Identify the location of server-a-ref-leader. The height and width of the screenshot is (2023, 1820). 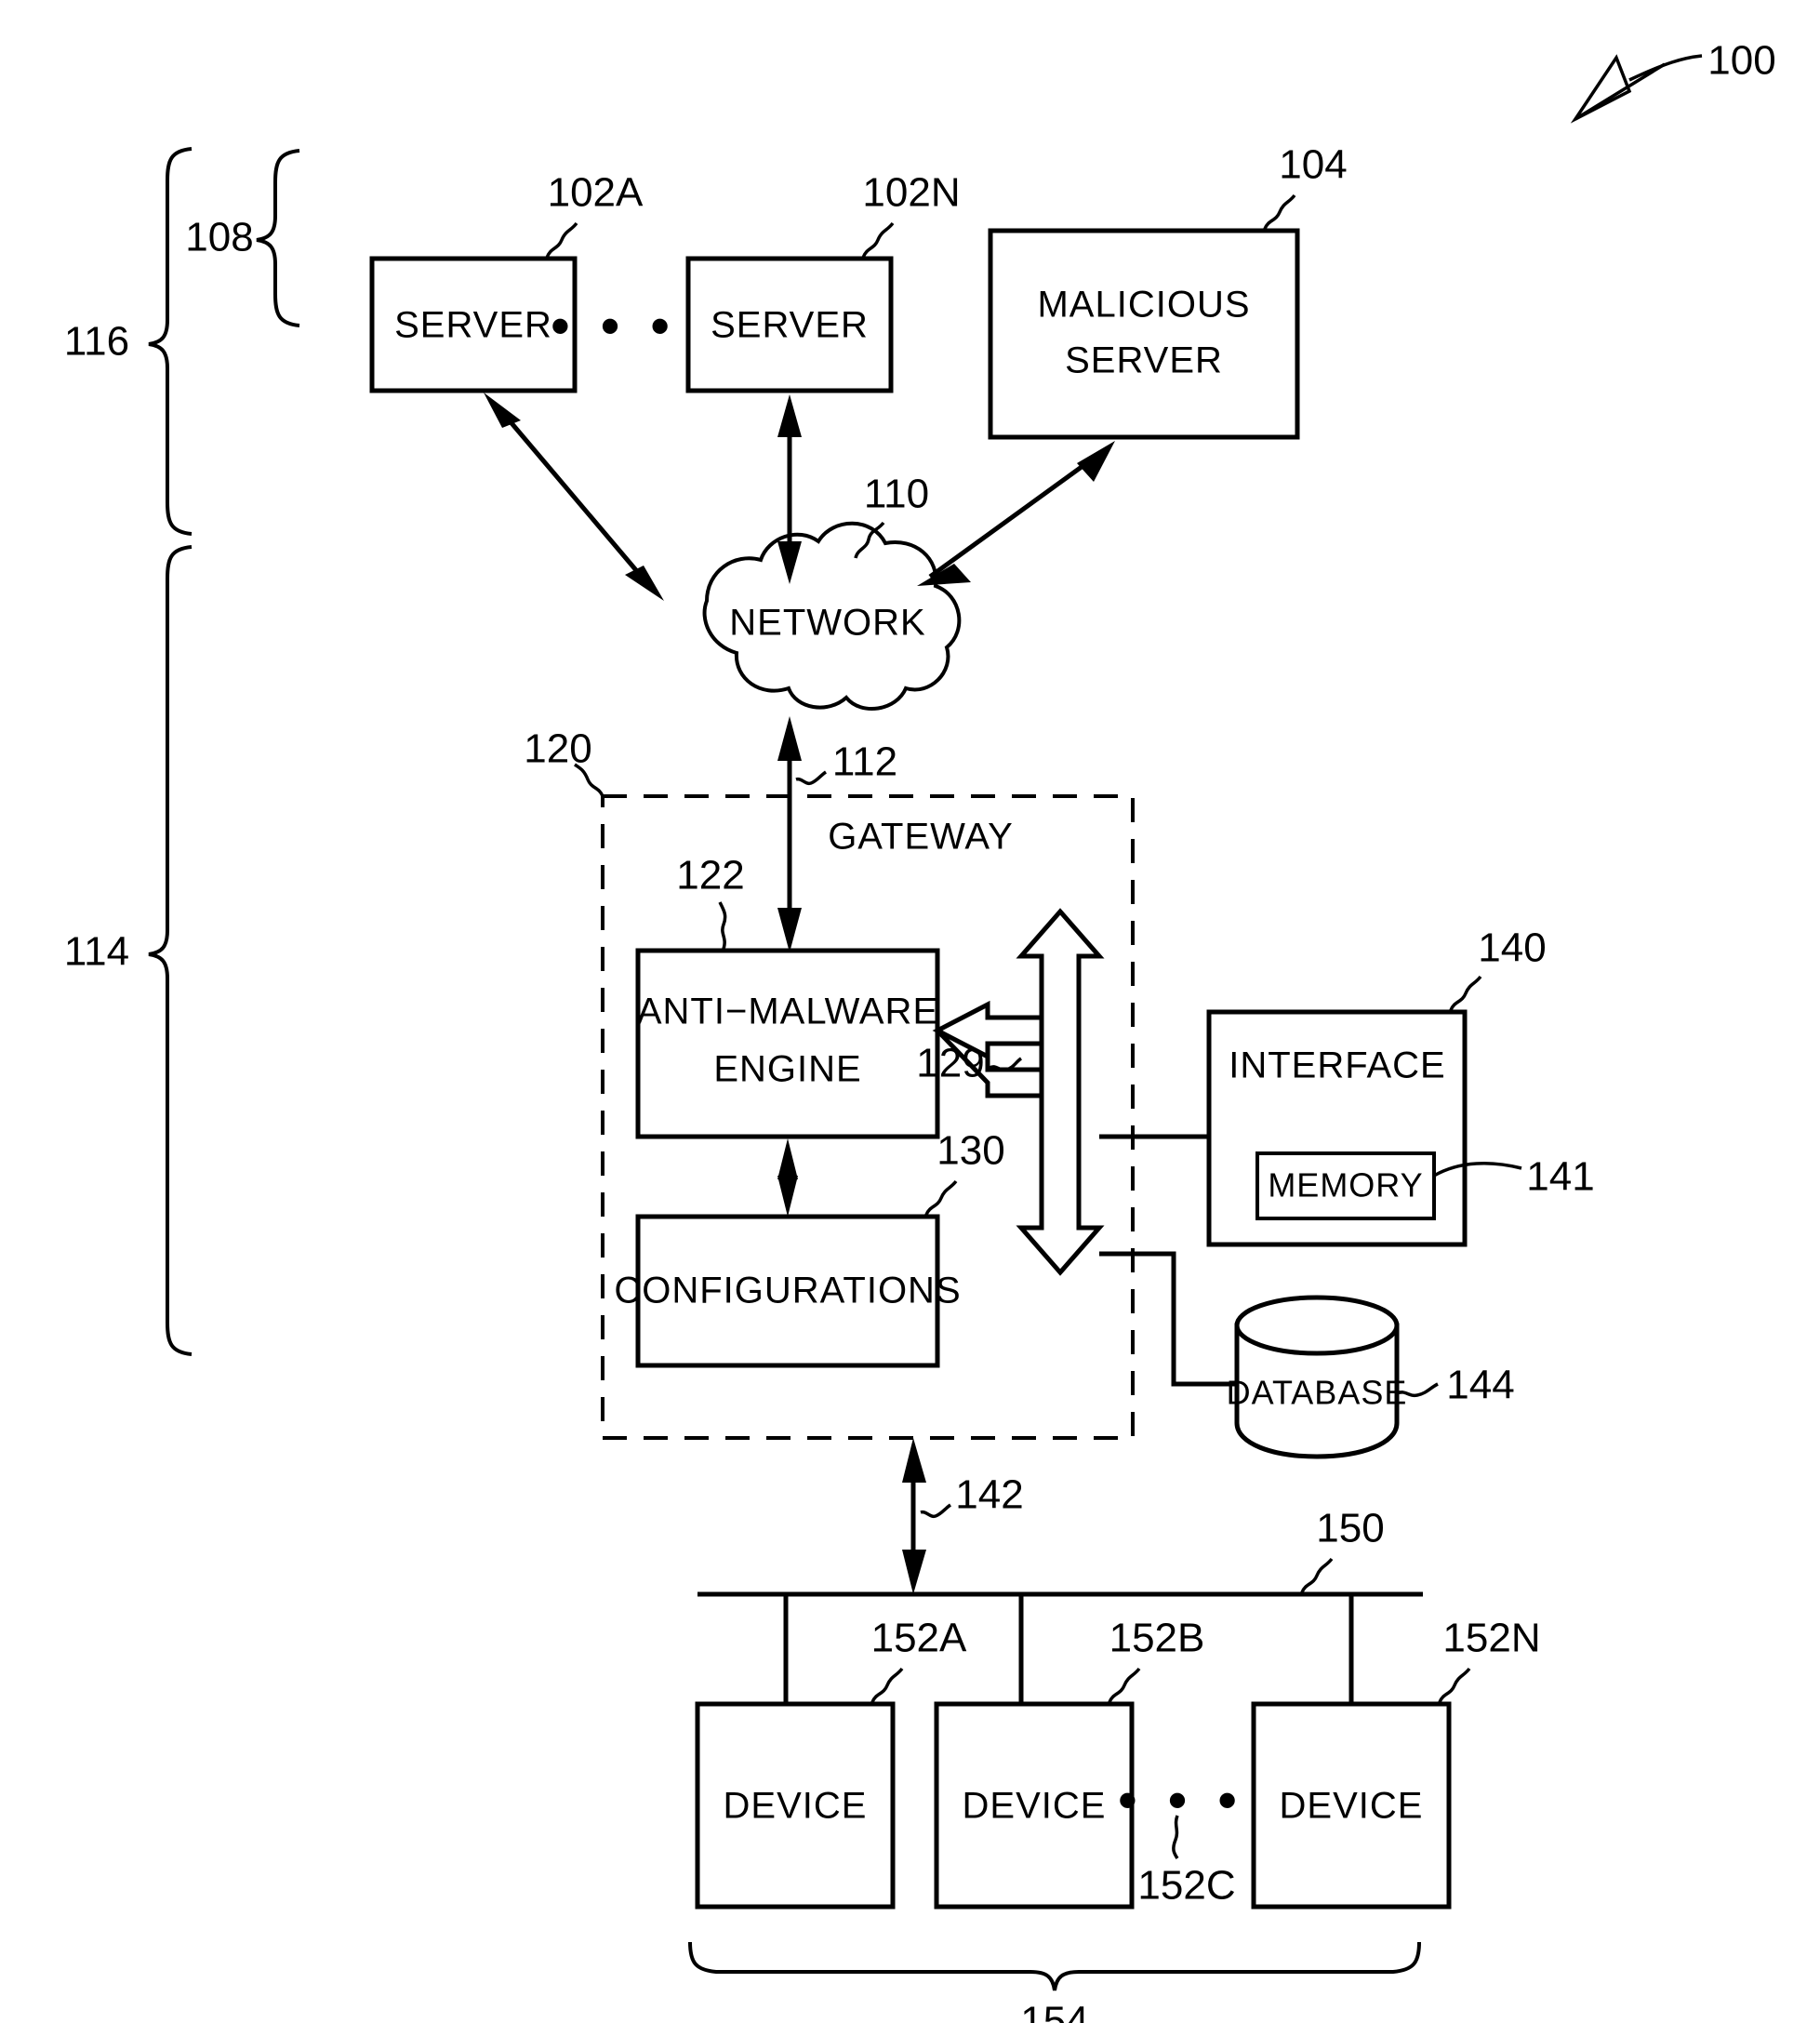
(561, 240).